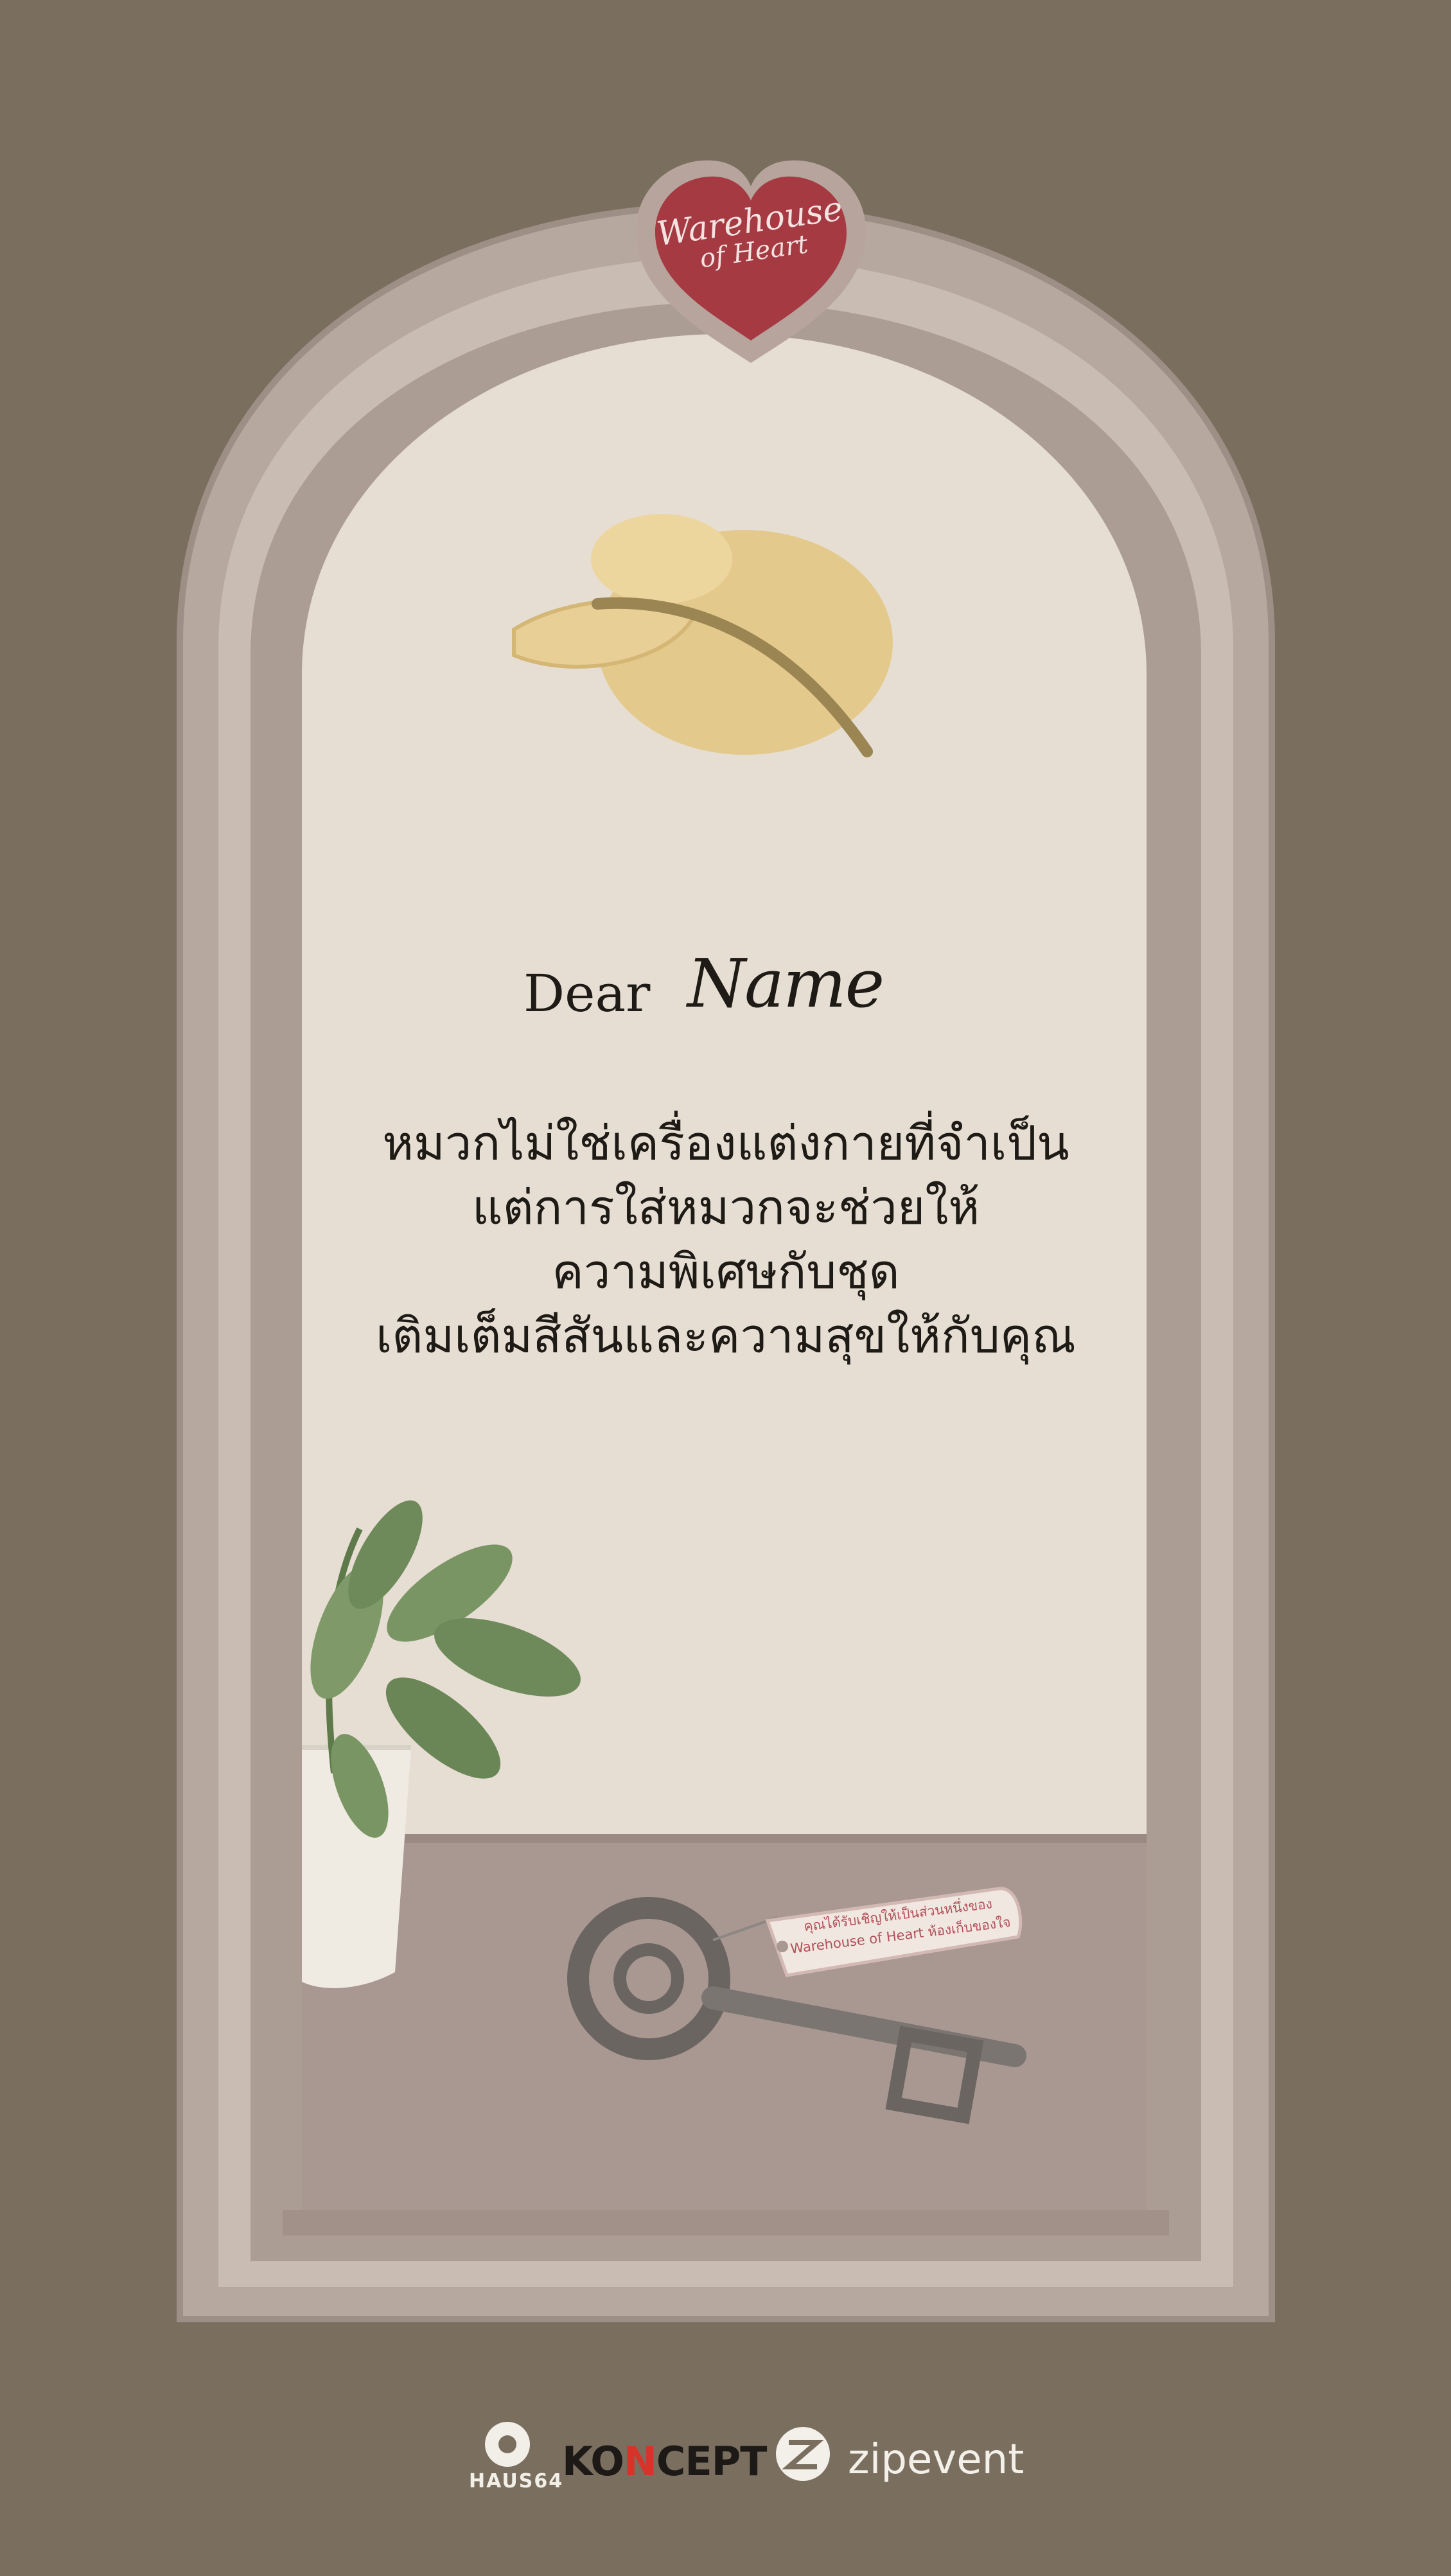  I want to click on recipient-name: Name, so click(785, 983).